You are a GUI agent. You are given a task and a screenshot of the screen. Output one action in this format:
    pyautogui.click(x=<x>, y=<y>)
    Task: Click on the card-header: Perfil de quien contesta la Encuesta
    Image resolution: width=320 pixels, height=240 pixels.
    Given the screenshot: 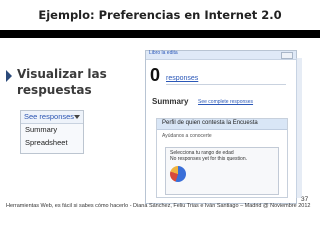 What is the action you would take?
    pyautogui.click(x=222, y=124)
    